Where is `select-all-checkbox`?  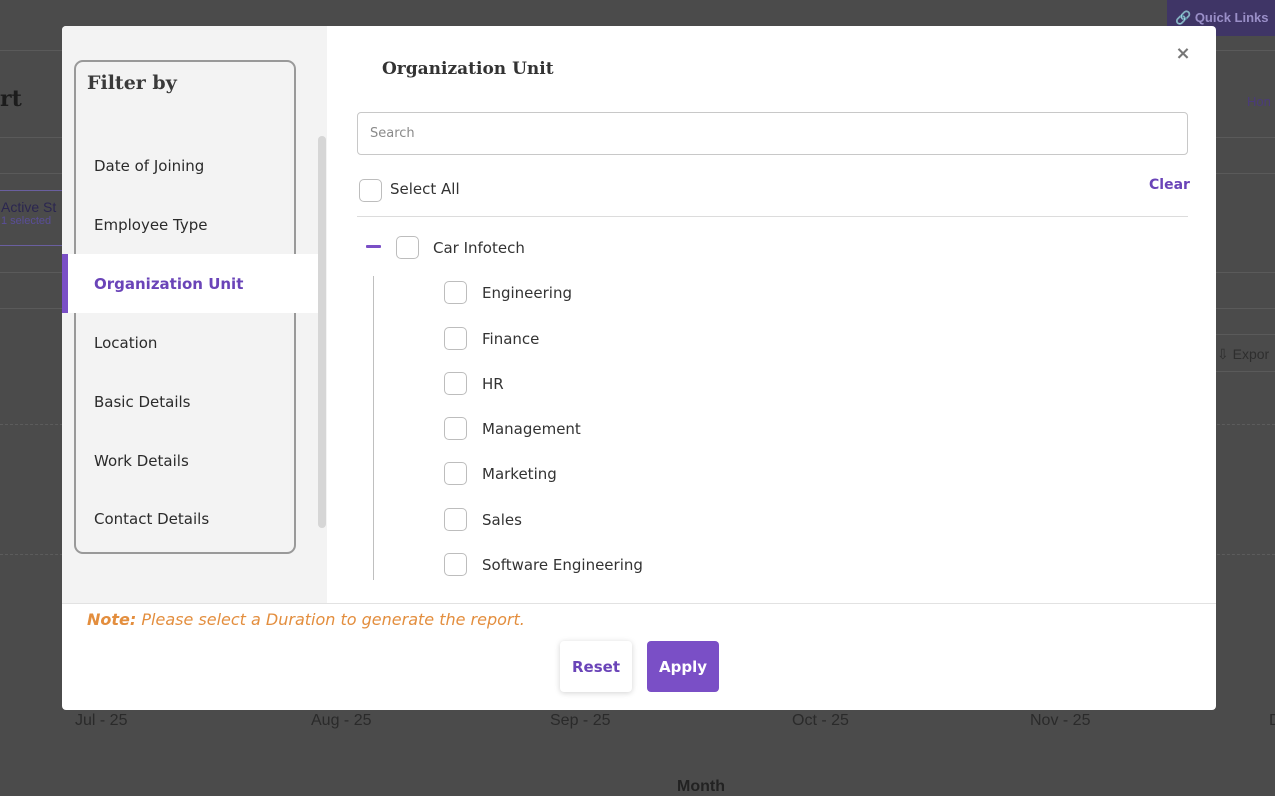
select-all-checkbox is located at coordinates (370, 190).